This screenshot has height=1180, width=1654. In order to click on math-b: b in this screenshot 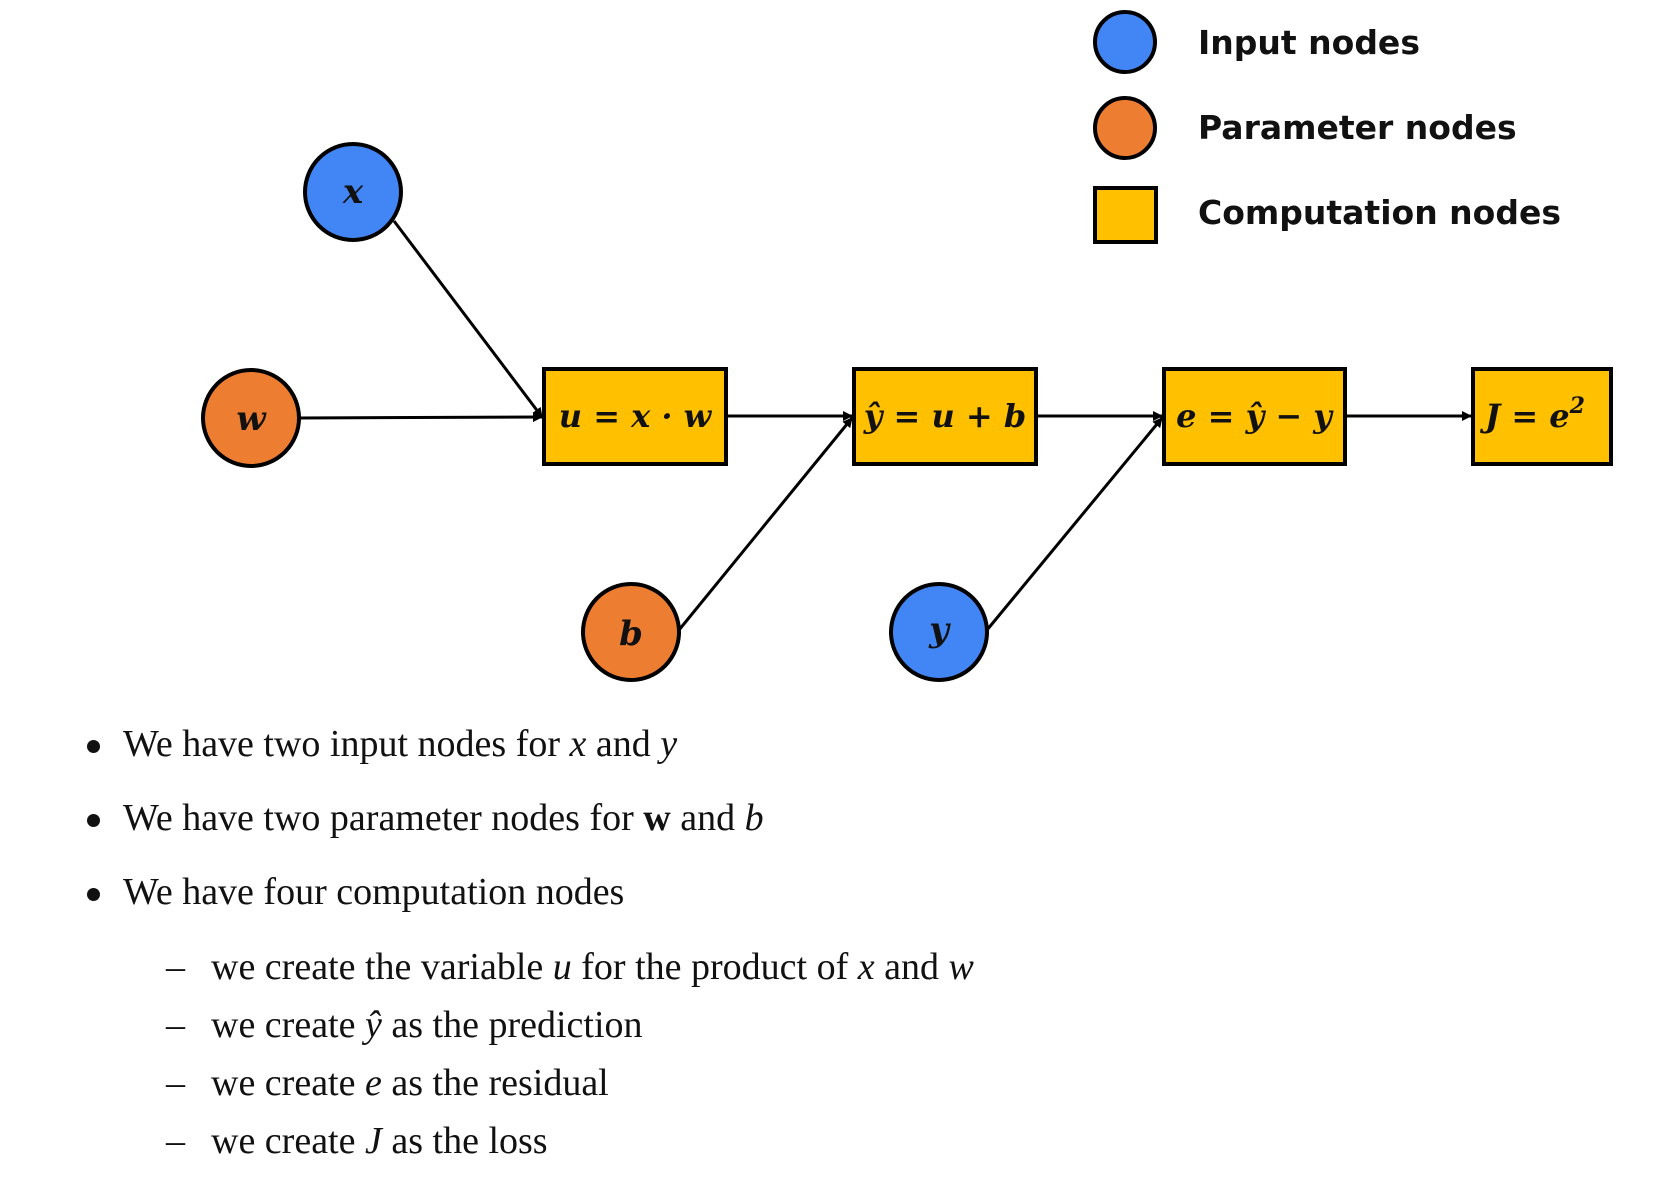, I will do `click(754, 818)`.